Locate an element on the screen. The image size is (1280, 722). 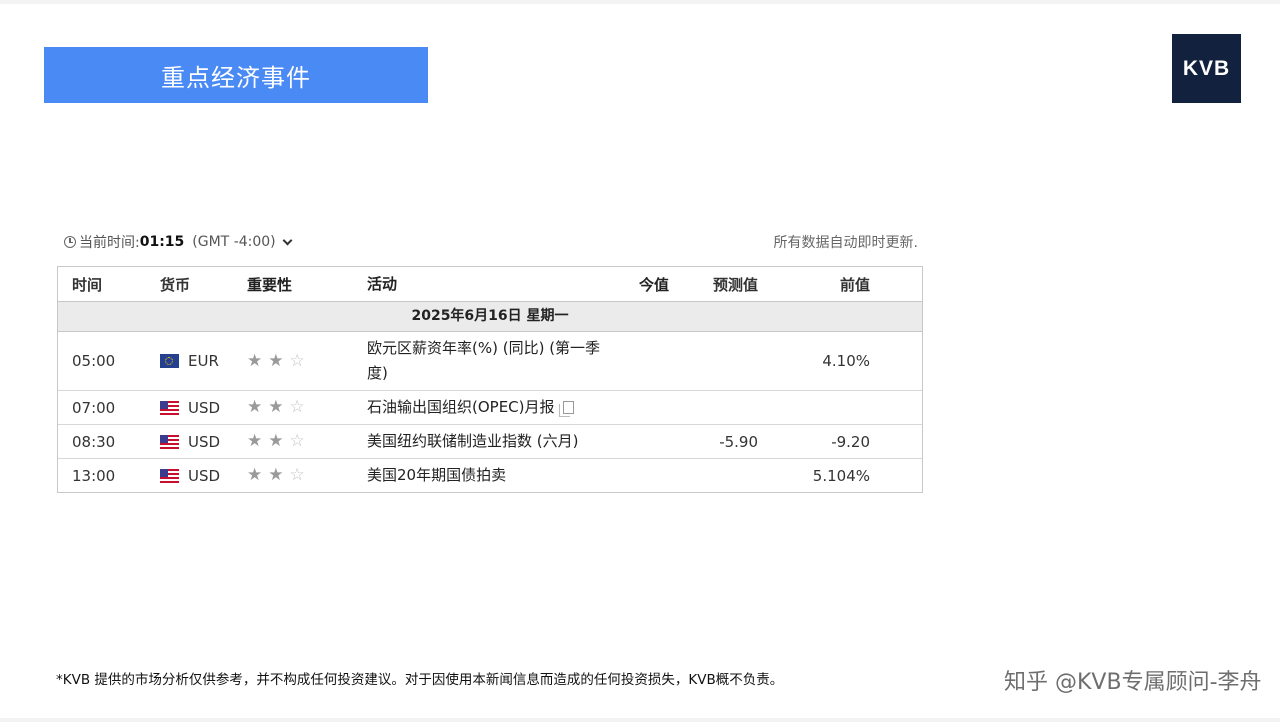
report-document-icon is located at coordinates (566, 409).